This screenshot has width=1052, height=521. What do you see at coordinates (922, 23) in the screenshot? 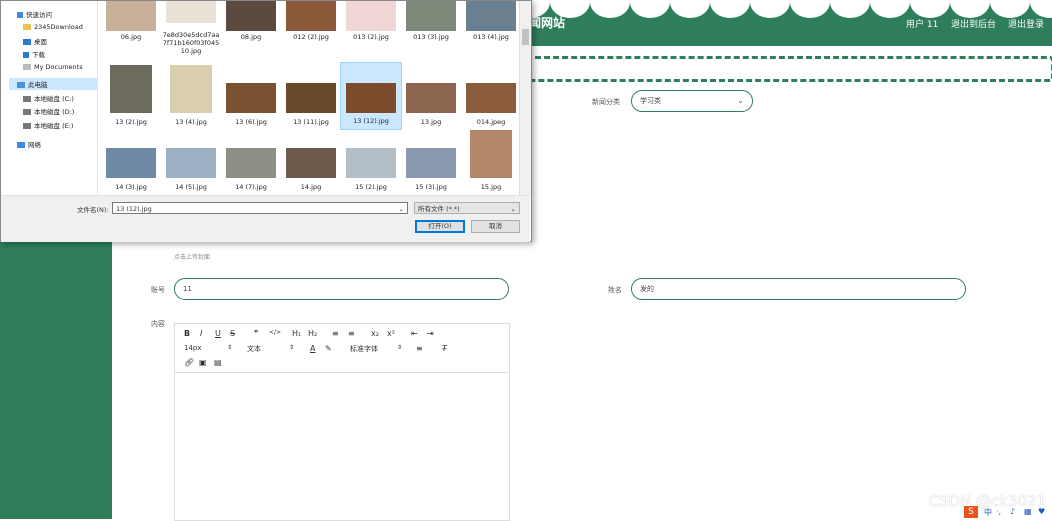
I see `user-link: 用户 11` at bounding box center [922, 23].